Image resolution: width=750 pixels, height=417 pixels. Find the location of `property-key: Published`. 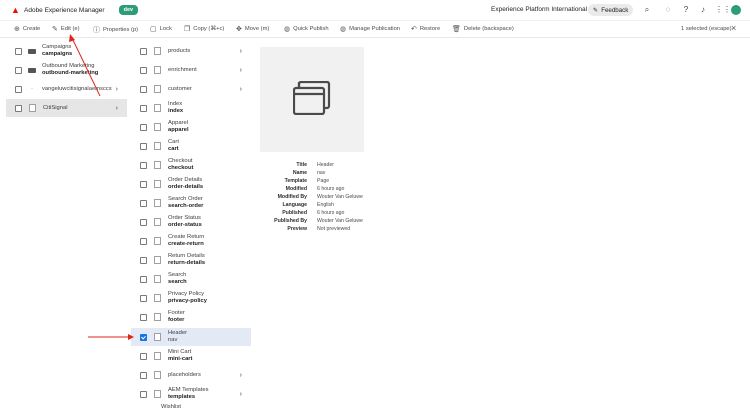

property-key: Published is located at coordinates (294, 213).